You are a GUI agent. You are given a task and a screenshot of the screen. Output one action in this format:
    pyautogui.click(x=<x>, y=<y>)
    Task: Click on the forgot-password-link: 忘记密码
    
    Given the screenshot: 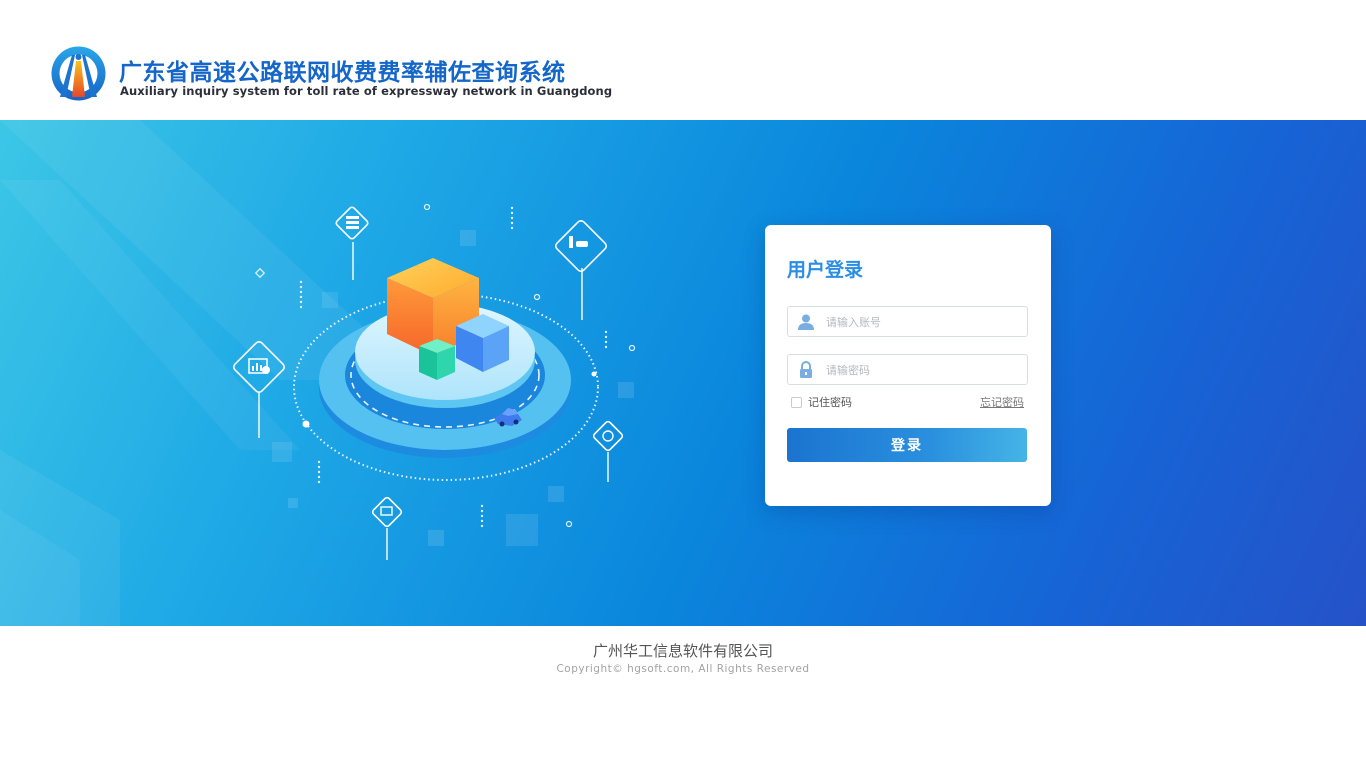 What is the action you would take?
    pyautogui.click(x=1002, y=402)
    